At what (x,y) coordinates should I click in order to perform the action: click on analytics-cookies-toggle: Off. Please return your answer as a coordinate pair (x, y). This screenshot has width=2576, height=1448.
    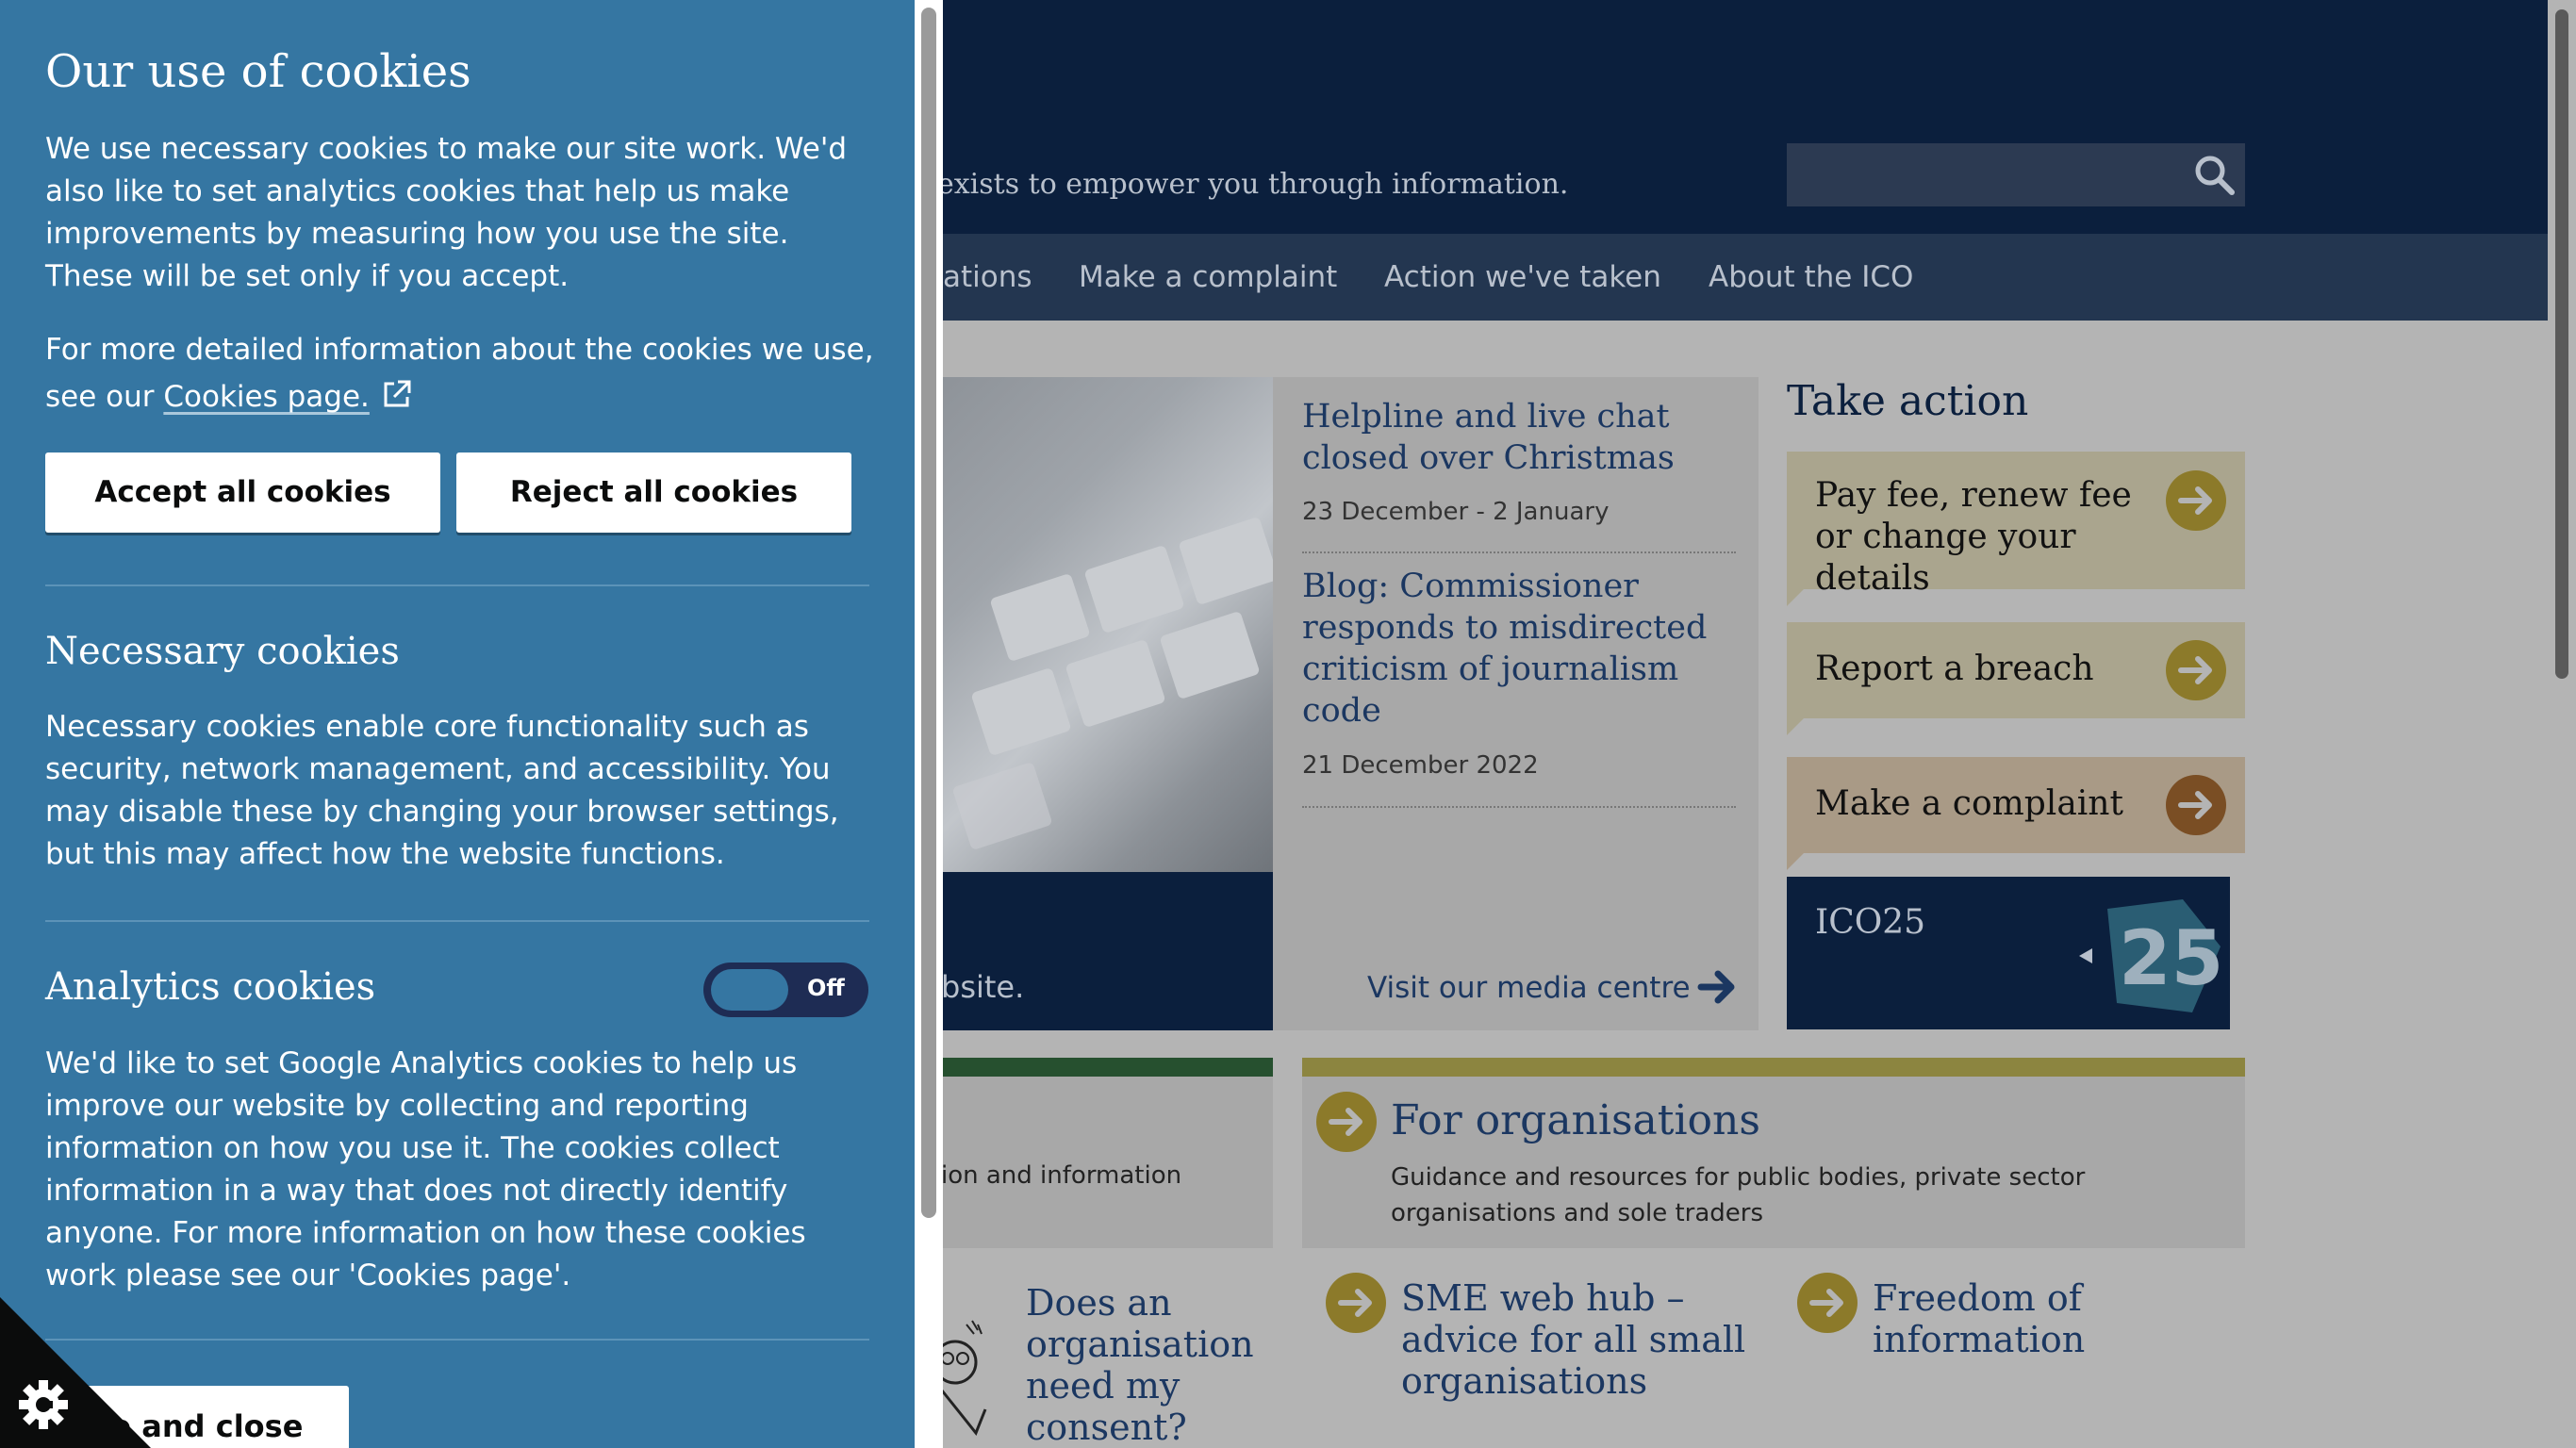
    Looking at the image, I should click on (785, 990).